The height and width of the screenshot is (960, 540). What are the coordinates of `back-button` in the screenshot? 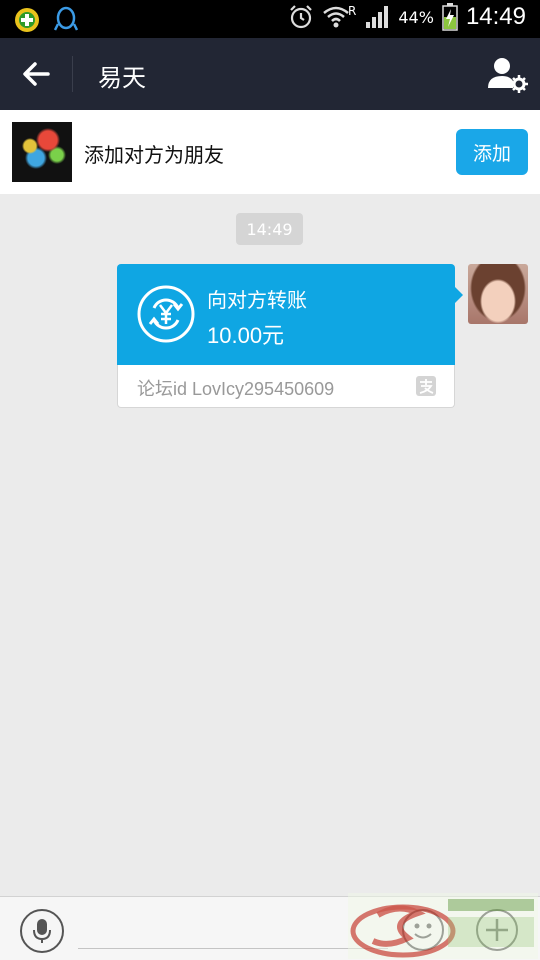 It's located at (36, 74).